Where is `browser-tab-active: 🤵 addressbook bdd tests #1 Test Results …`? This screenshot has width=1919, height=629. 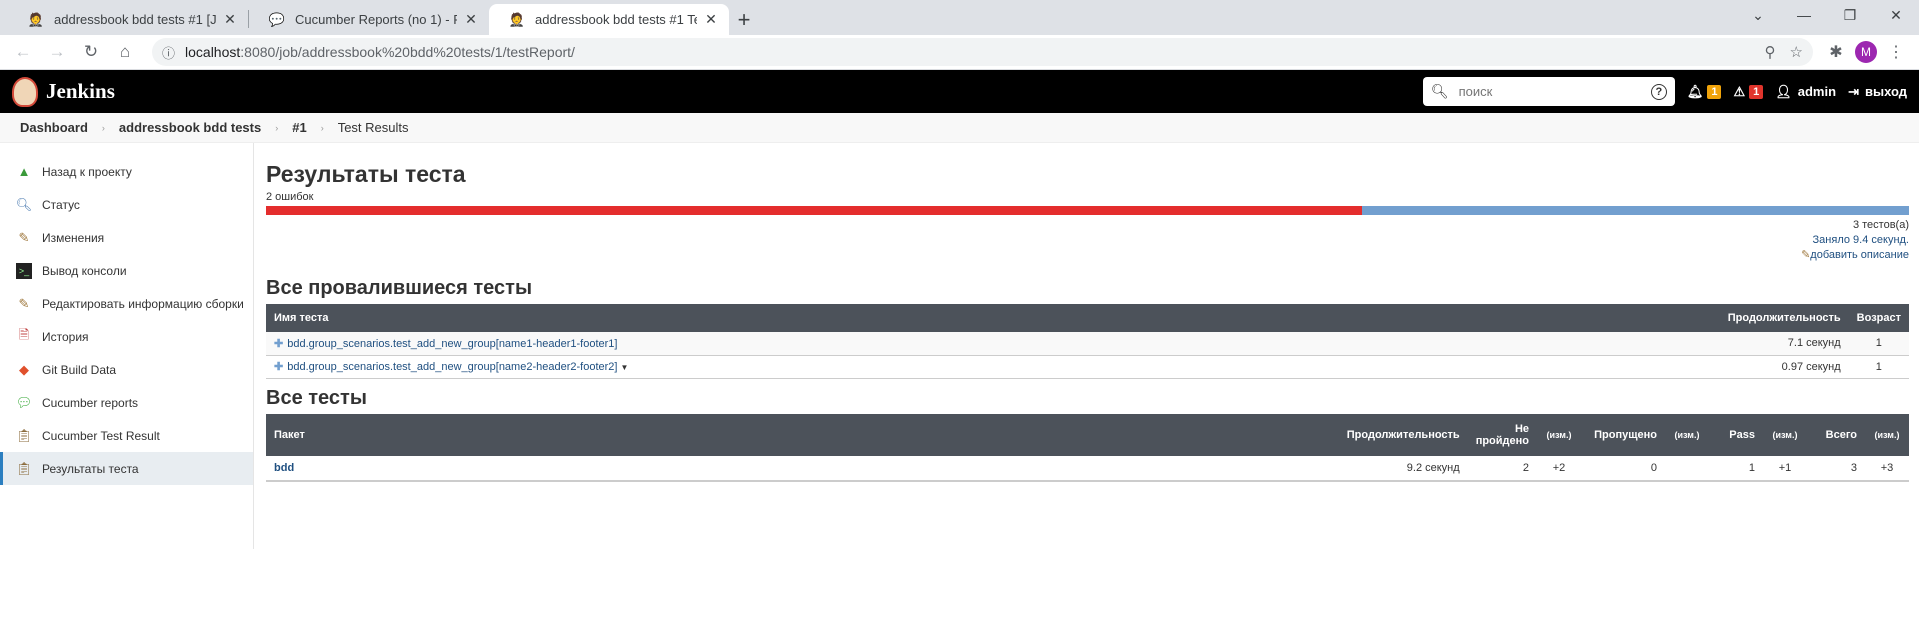 browser-tab-active: 🤵 addressbook bdd tests #1 Test Results … is located at coordinates (609, 19).